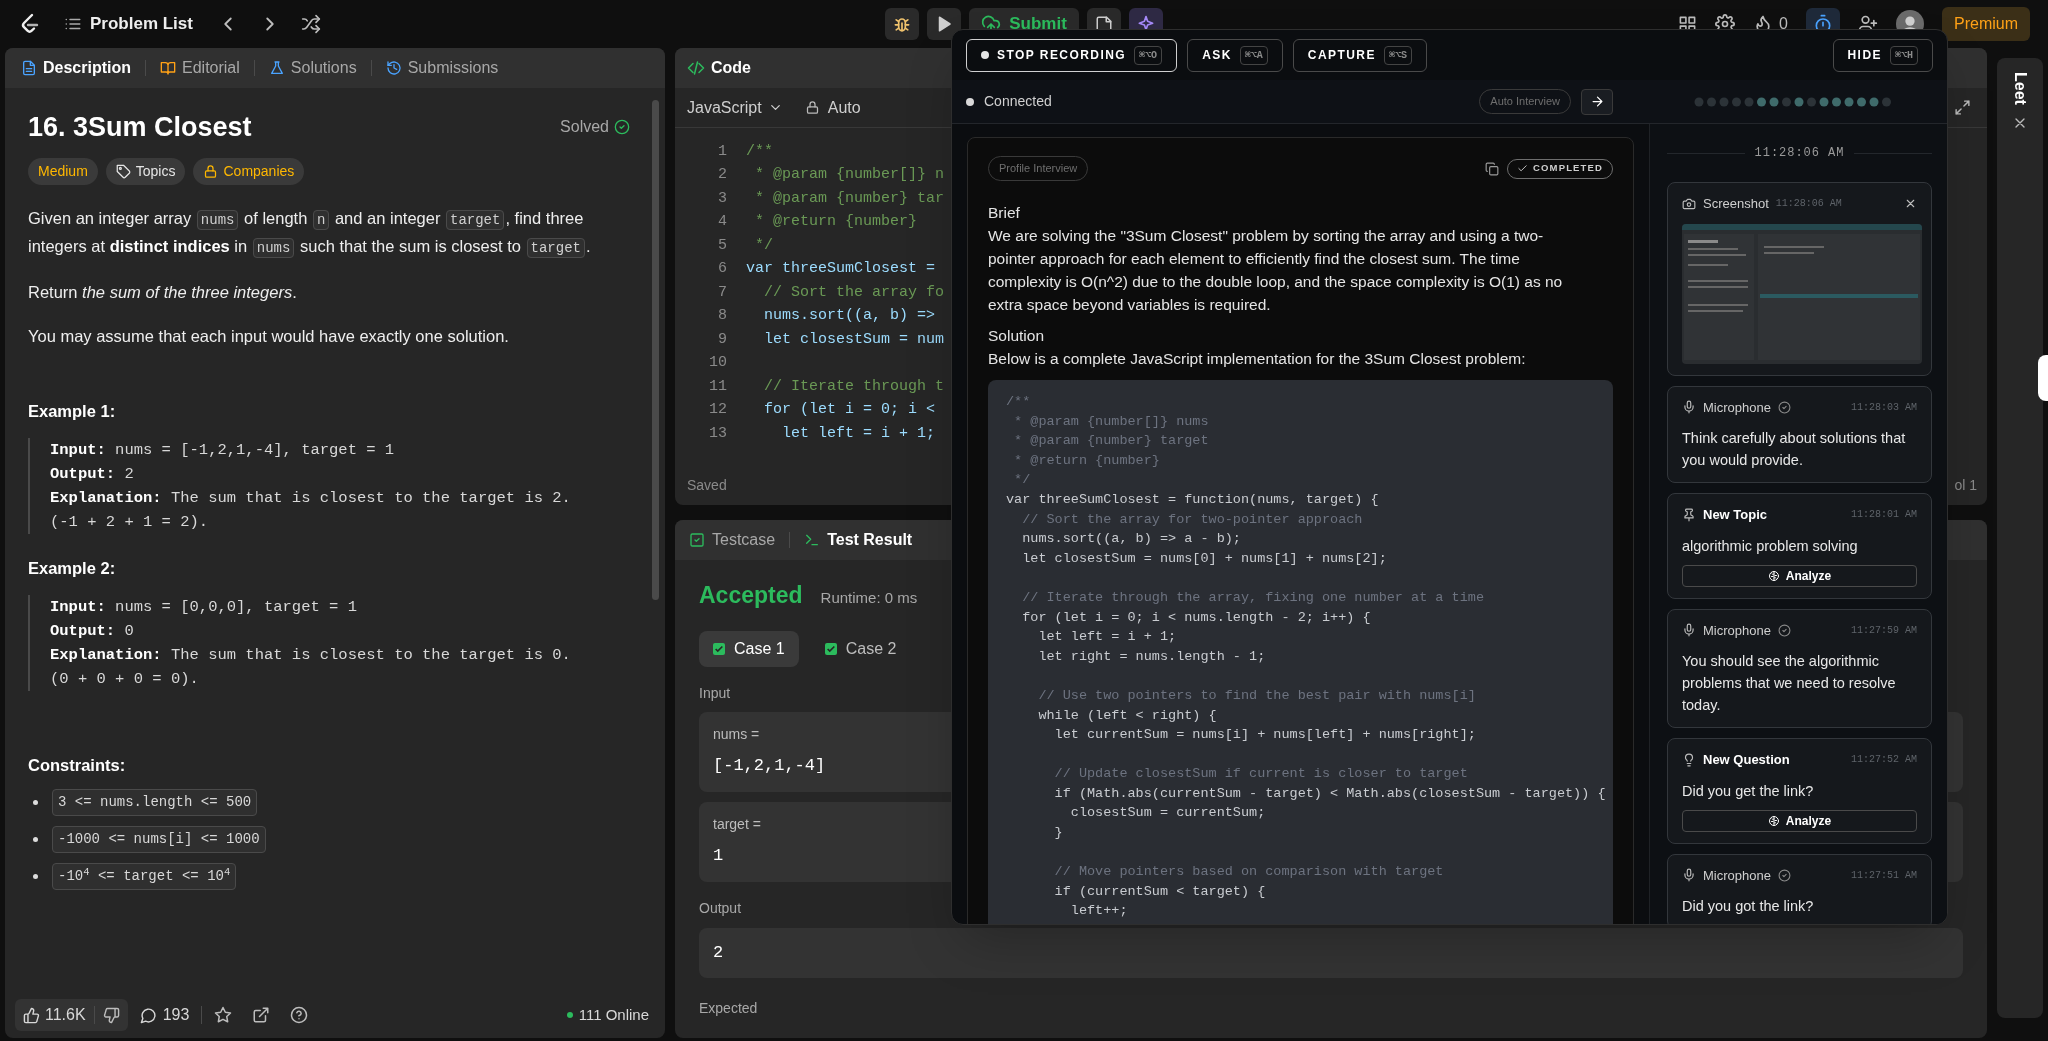  I want to click on stop-recording-button: STOP RECORDING ⌘⌥O, so click(1072, 55).